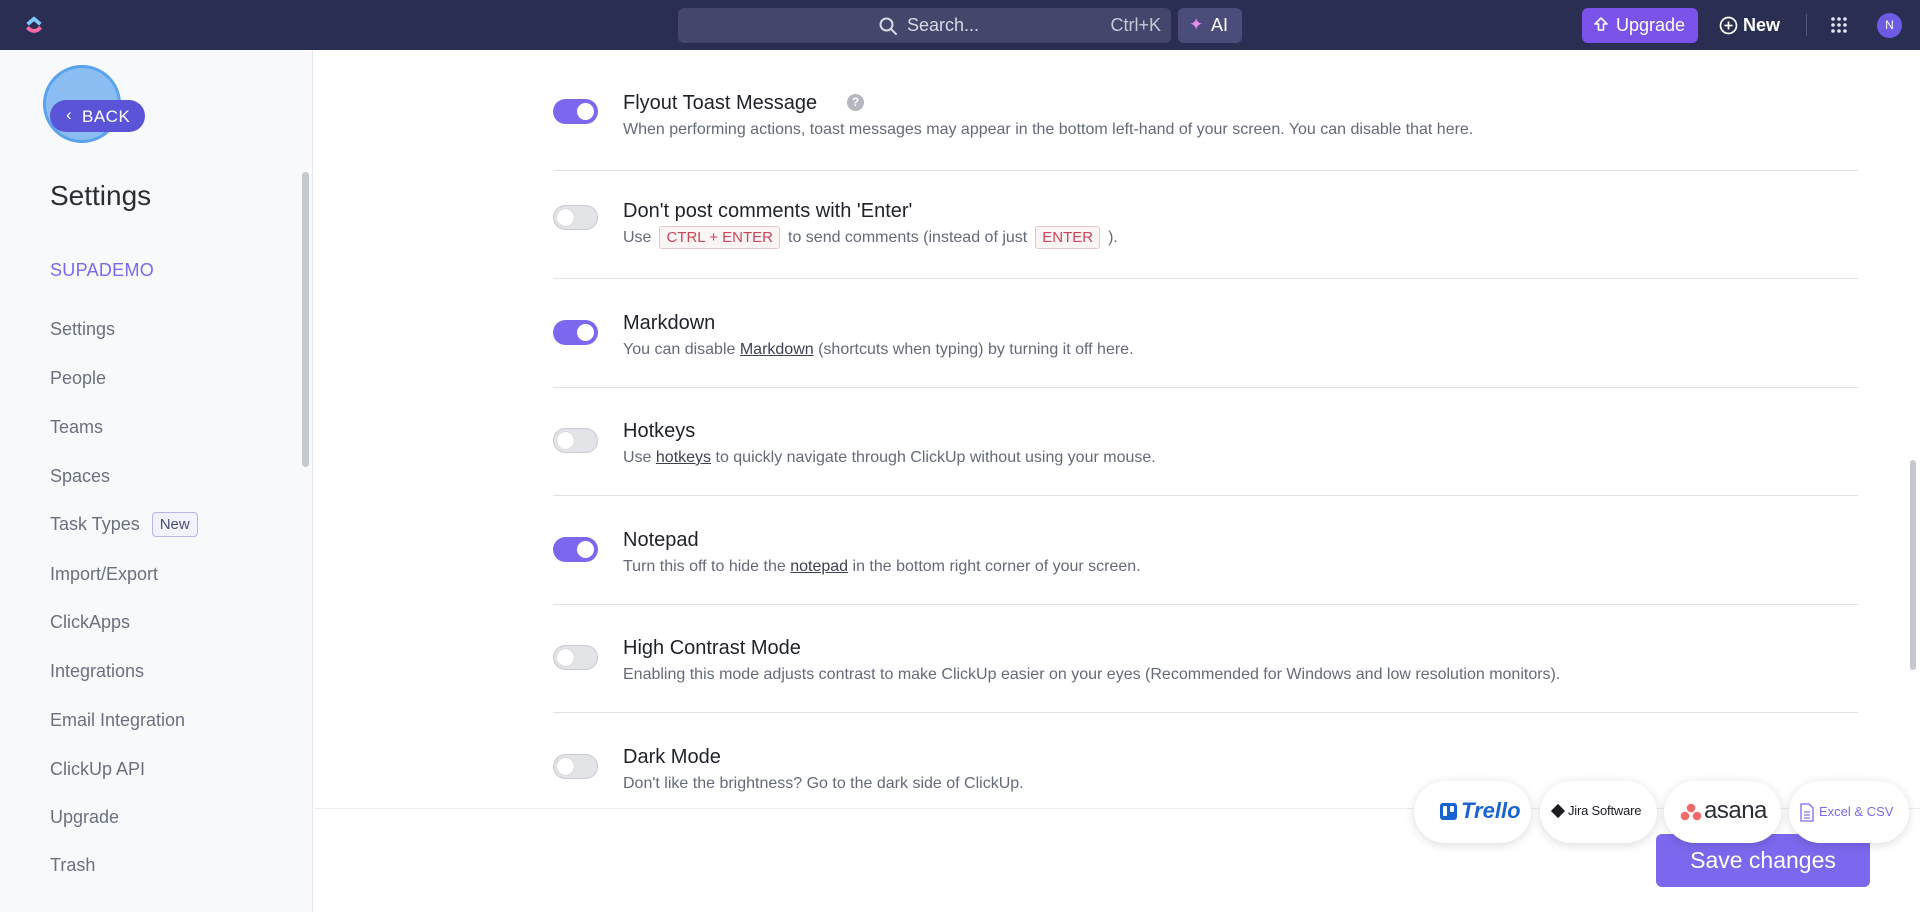 The image size is (1920, 912). I want to click on kbd-ctrl-enter: CTRL + ENTER, so click(719, 237).